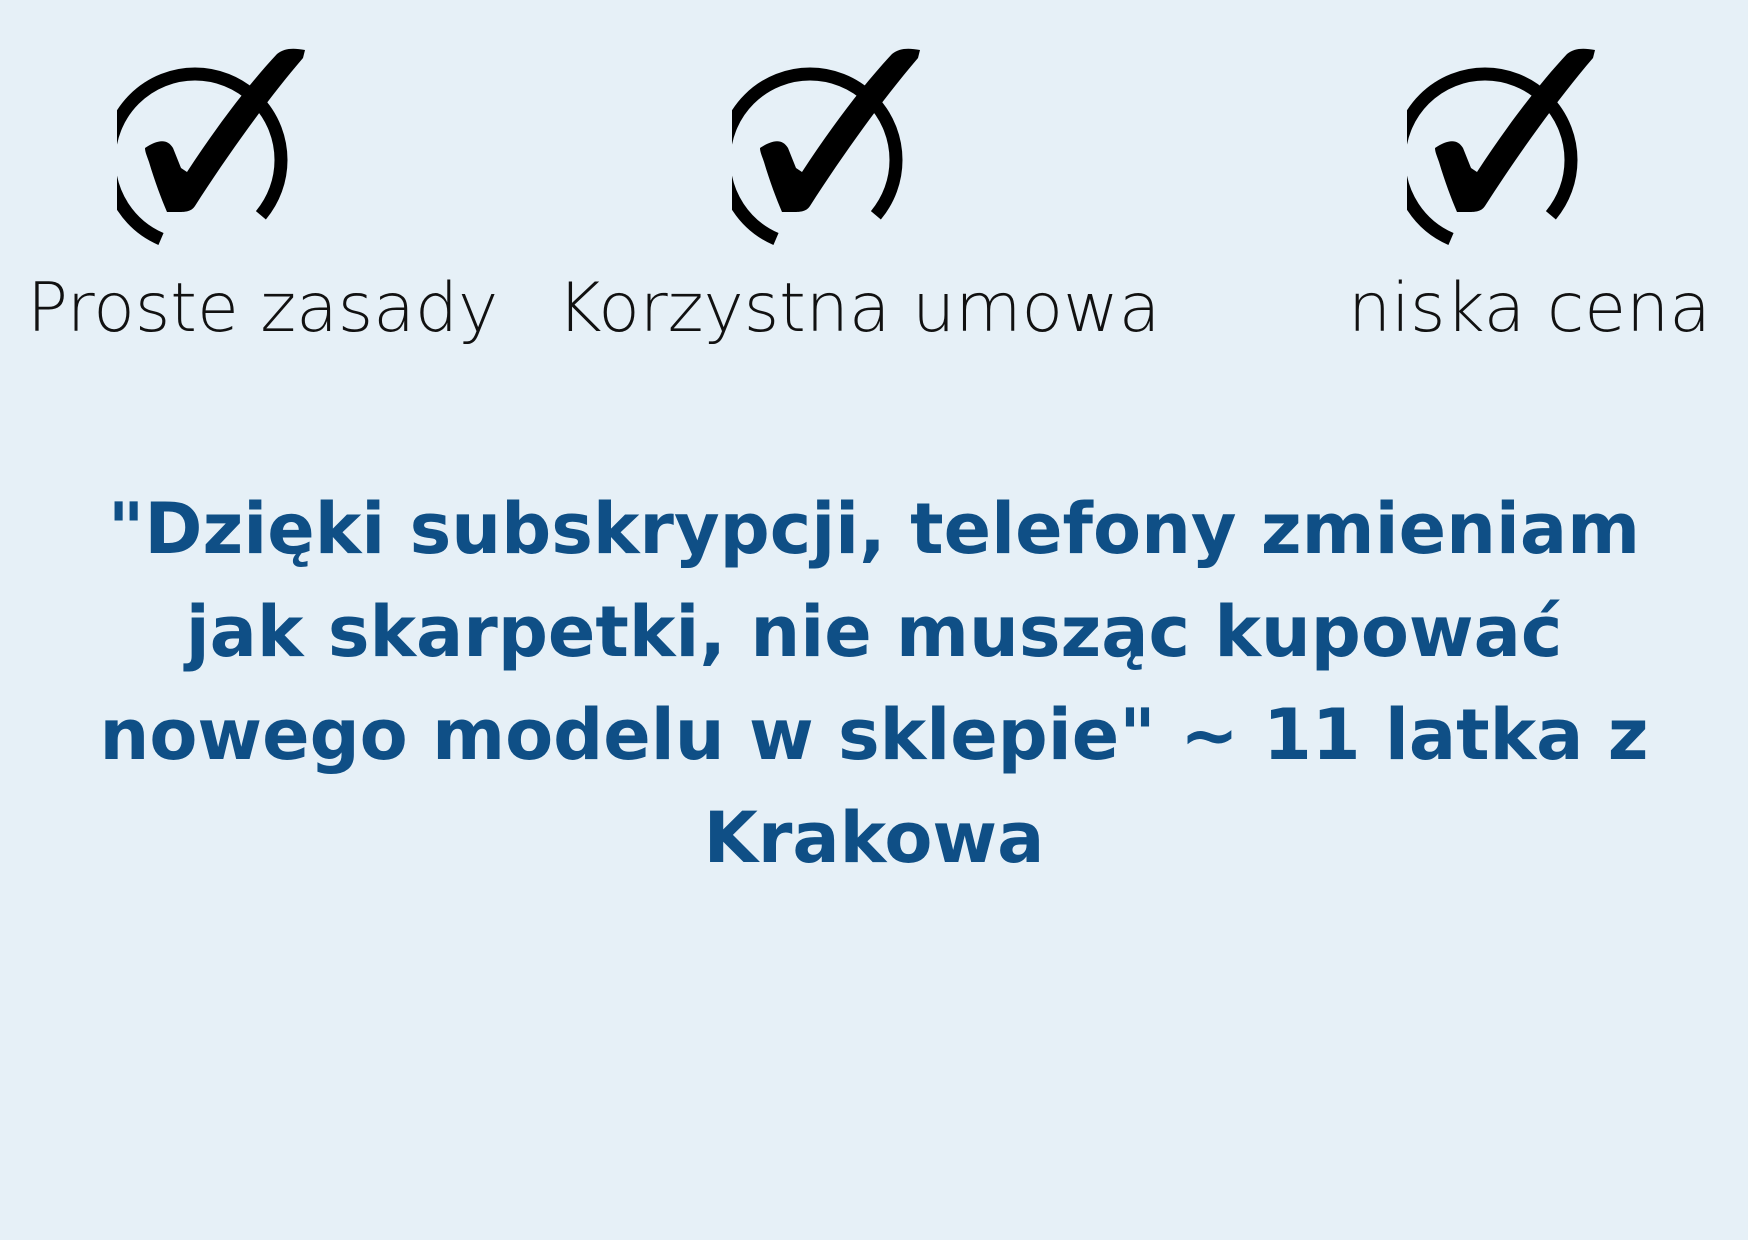  Describe the element at coordinates (263, 308) in the screenshot. I see `feature-label: Proste zasady` at that location.